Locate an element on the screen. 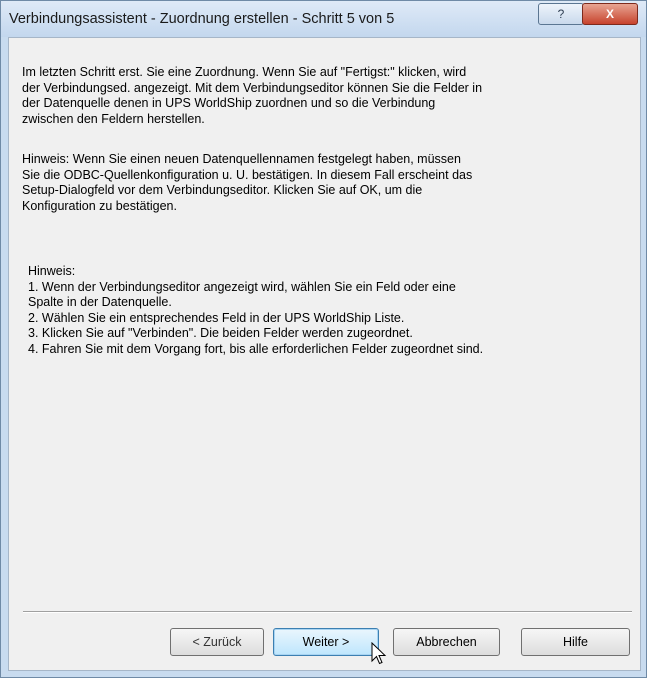  question-icon: ? is located at coordinates (561, 14).